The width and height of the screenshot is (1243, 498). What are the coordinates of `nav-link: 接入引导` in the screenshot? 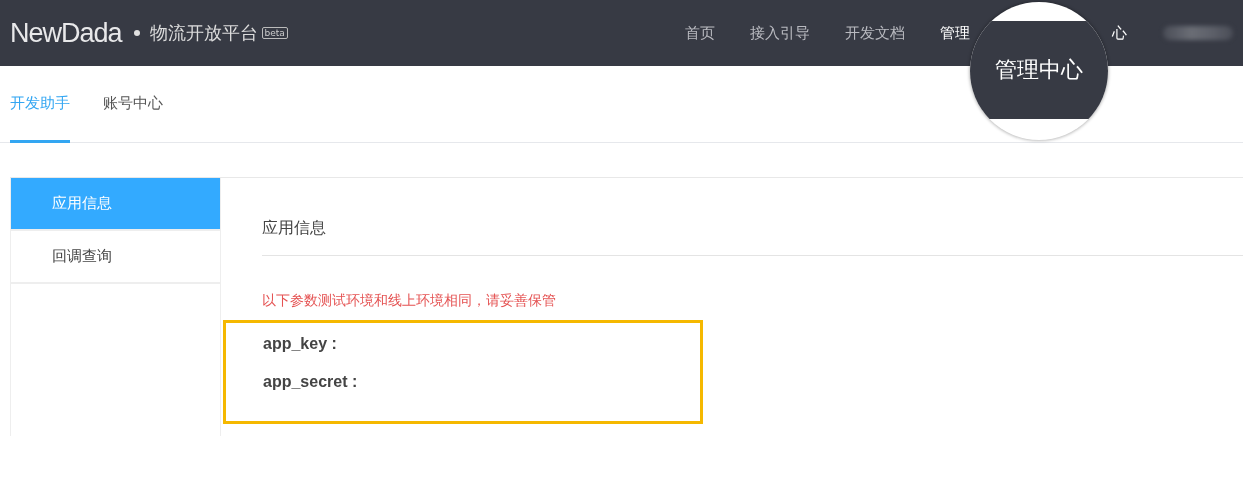 It's located at (780, 33).